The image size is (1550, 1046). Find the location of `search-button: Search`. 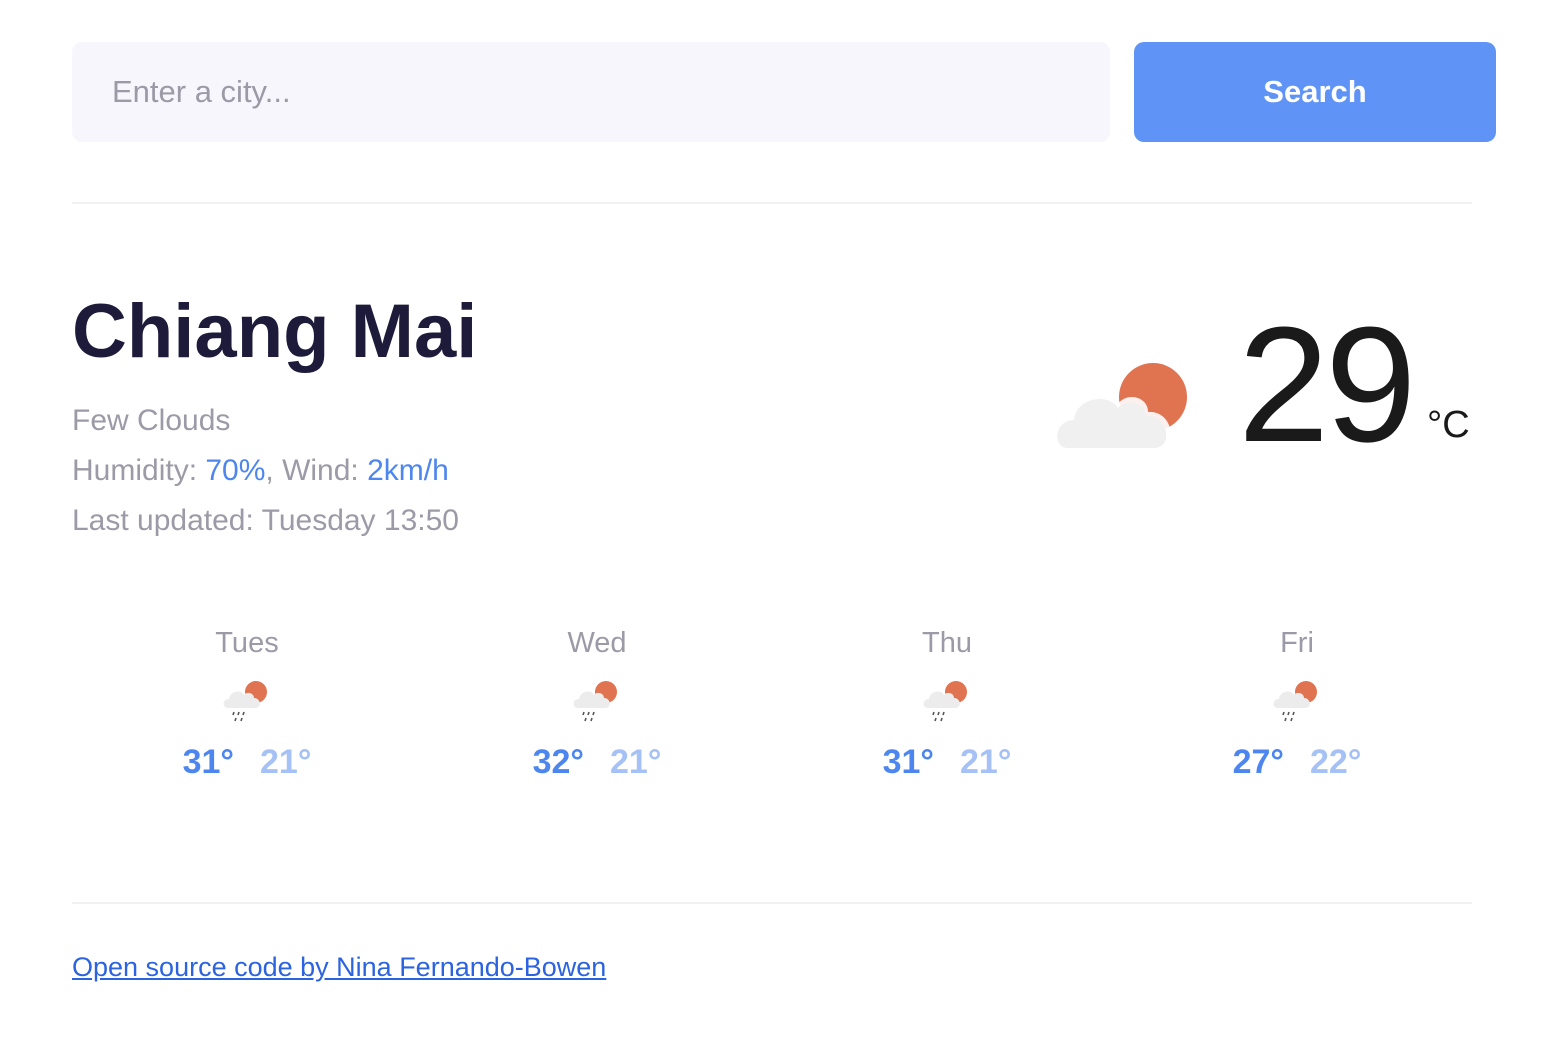

search-button: Search is located at coordinates (1315, 92).